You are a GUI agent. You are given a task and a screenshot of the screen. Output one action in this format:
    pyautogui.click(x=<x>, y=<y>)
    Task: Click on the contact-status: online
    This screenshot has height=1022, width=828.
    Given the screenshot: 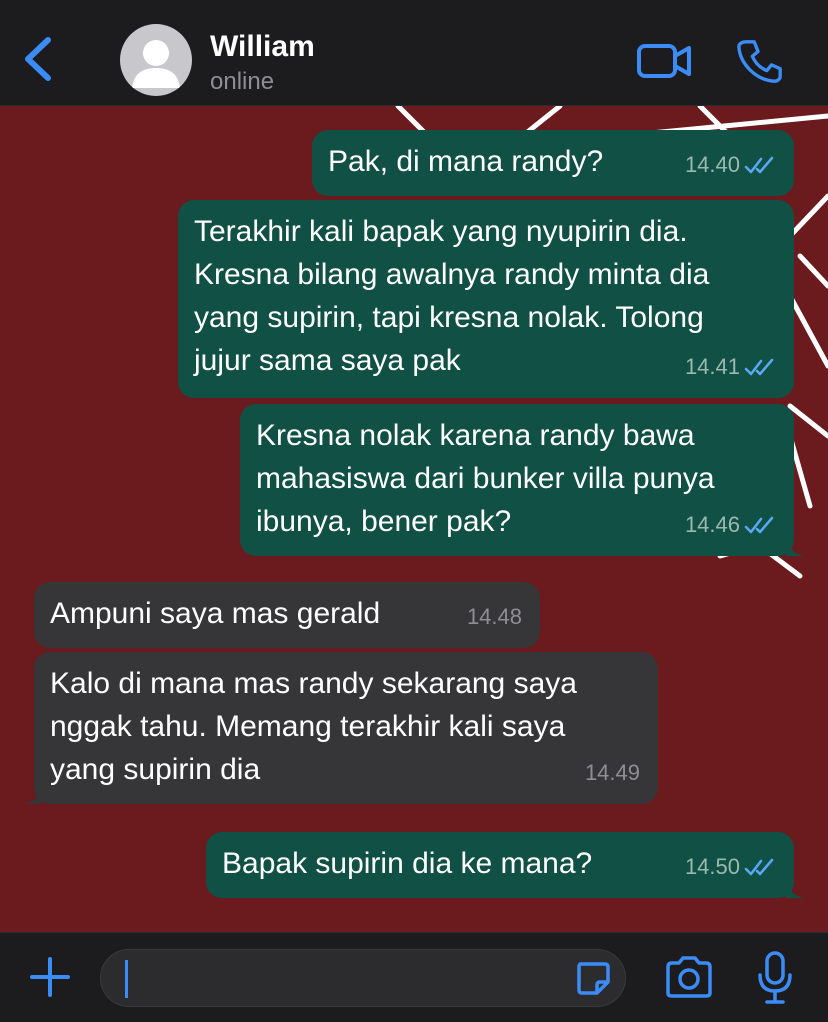 What is the action you would take?
    pyautogui.click(x=242, y=81)
    